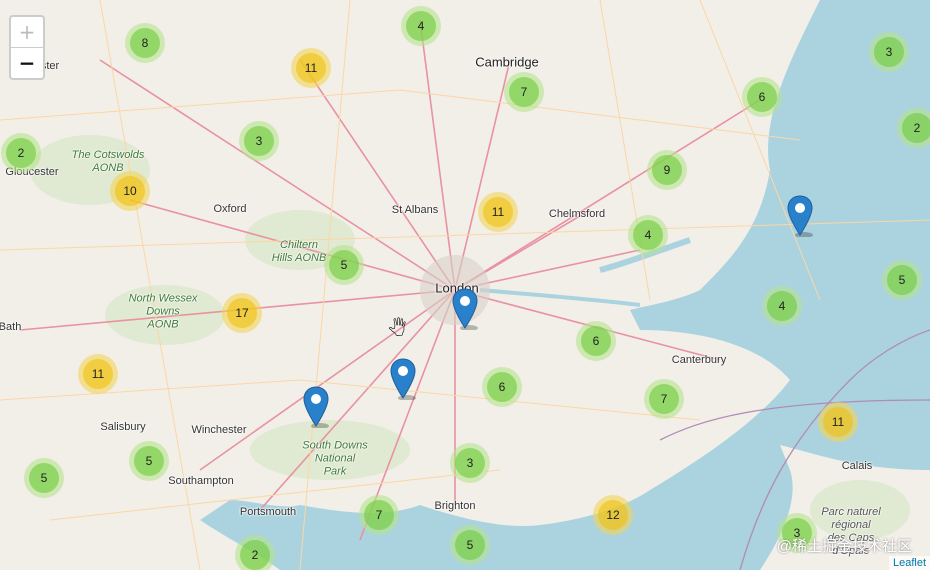  What do you see at coordinates (163, 324) in the screenshot?
I see `area-line: AONB` at bounding box center [163, 324].